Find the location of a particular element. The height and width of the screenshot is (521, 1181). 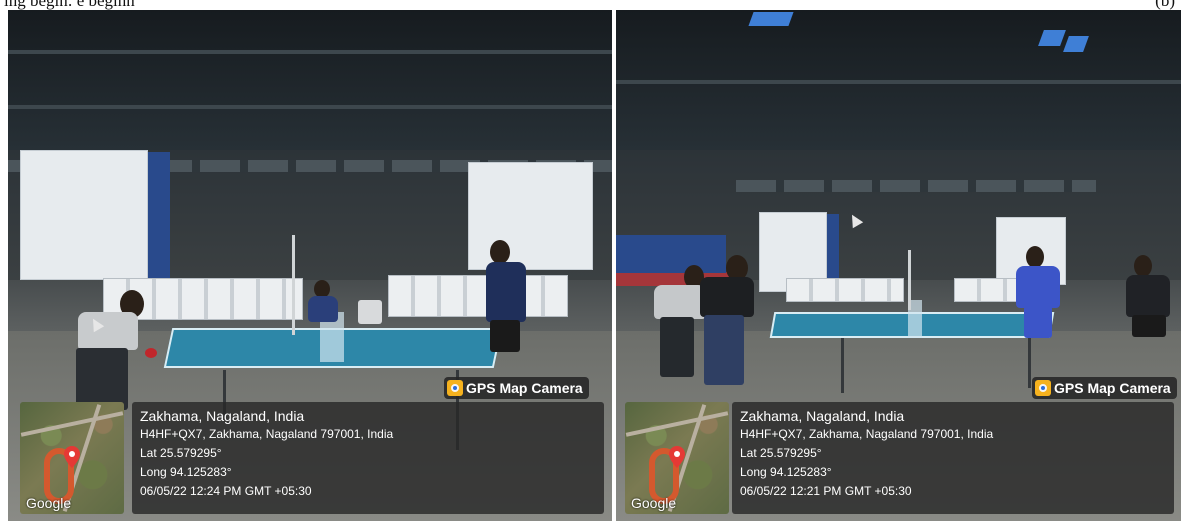

paddle is located at coordinates (151, 353).